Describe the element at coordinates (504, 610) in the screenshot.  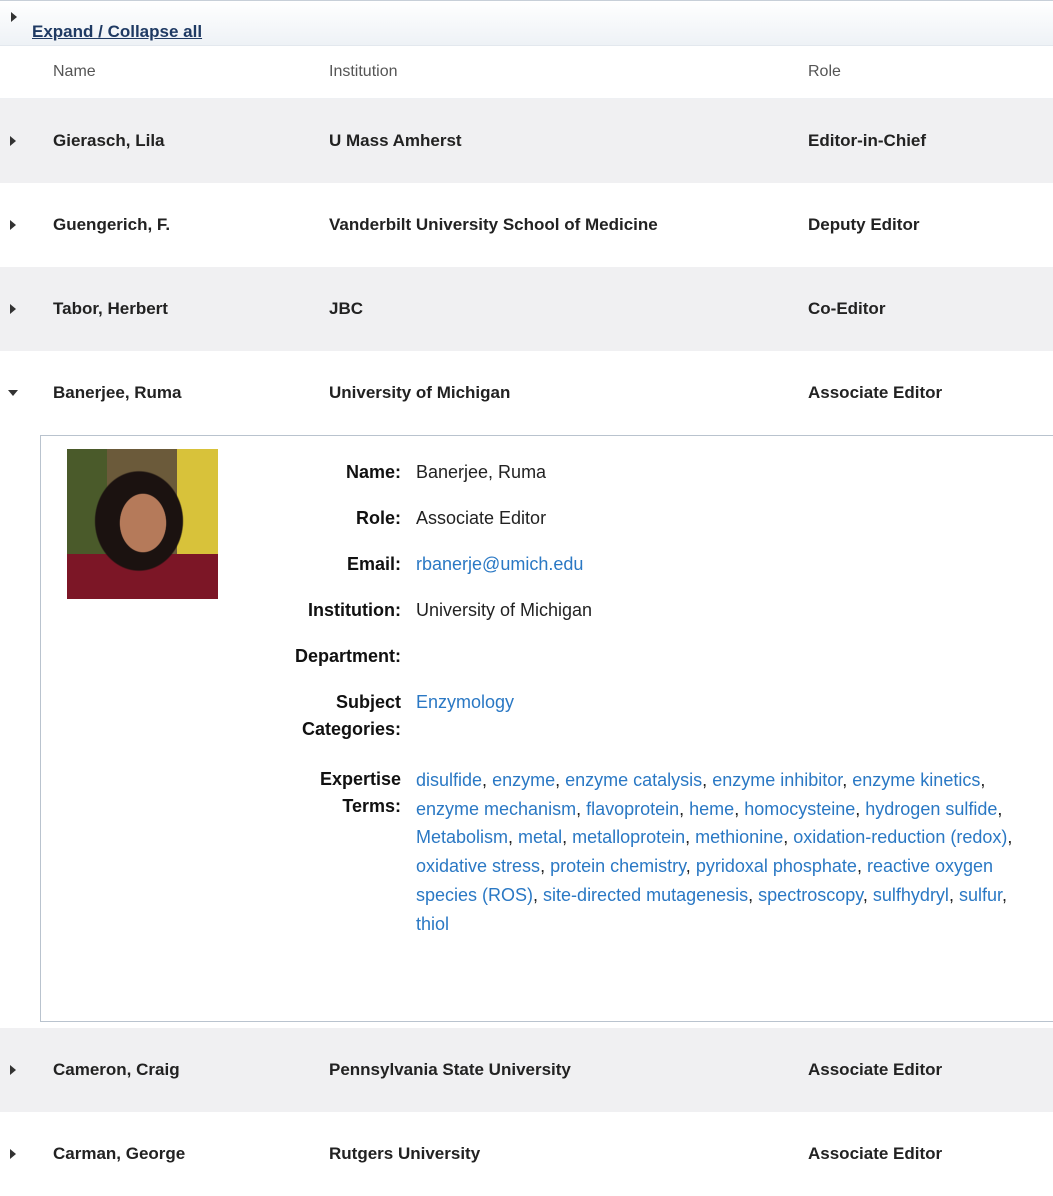
I see `detail-value-institution: University of Michigan` at that location.